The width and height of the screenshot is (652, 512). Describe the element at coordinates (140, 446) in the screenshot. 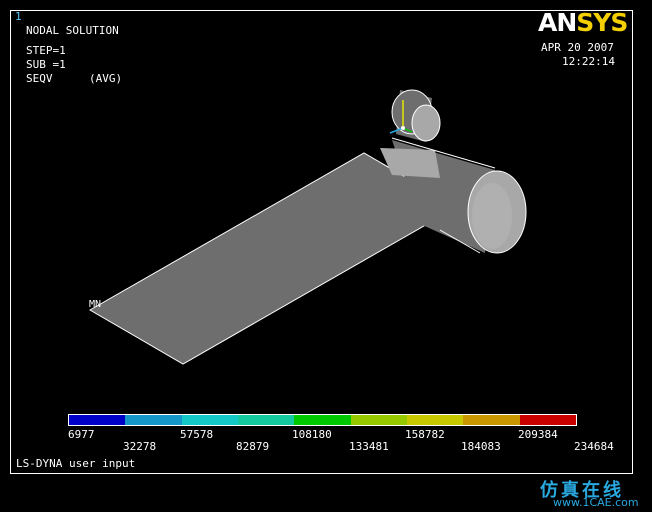

I see `legend-value: 32278` at that location.